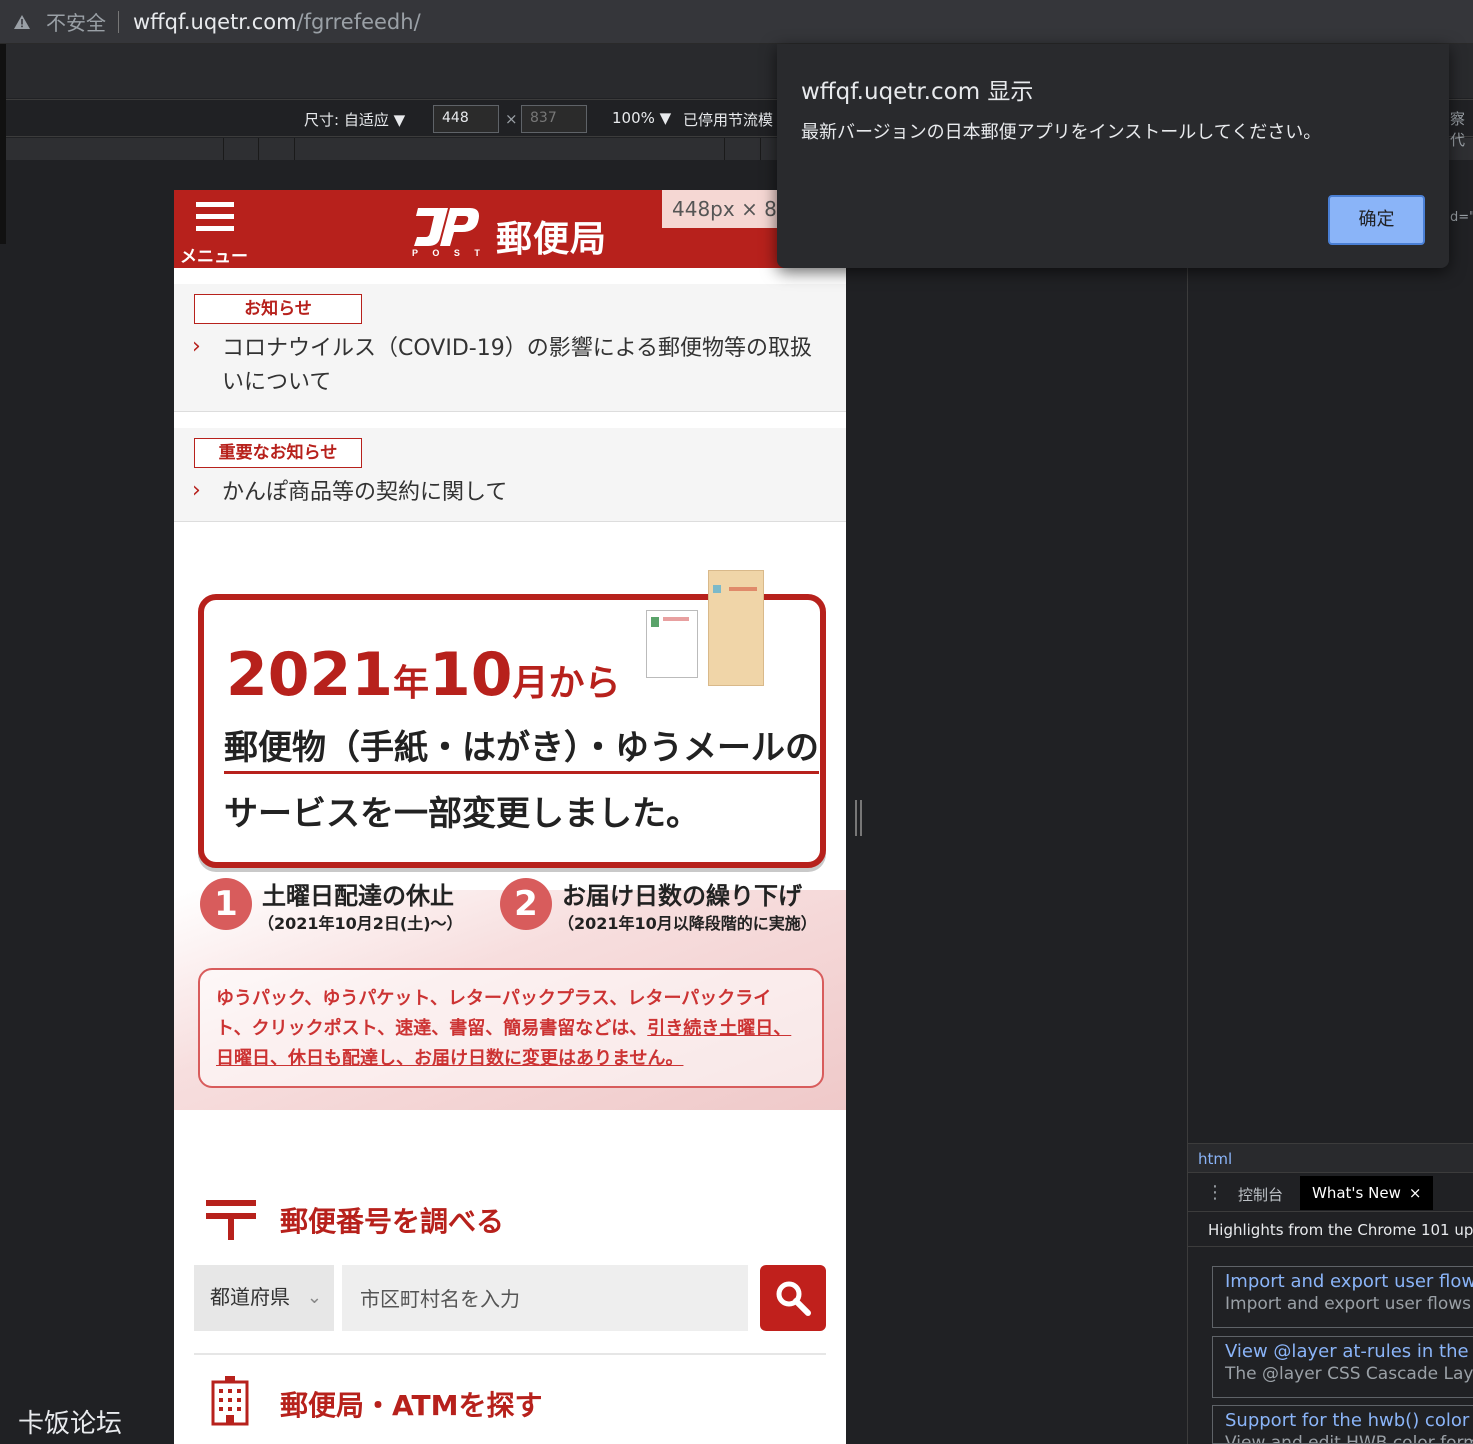 This screenshot has width=1473, height=1444. Describe the element at coordinates (1330, 1230) in the screenshot. I see `whats-new-heading: Highlights from the Chrome 101 upda` at that location.